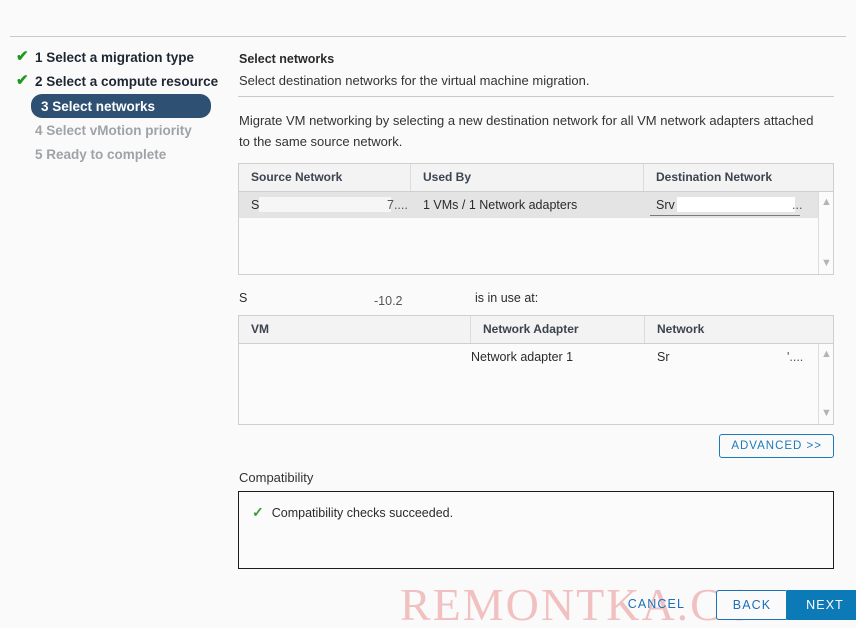 The width and height of the screenshot is (856, 628). What do you see at coordinates (825, 233) in the screenshot?
I see `networks-table-scrollbar: ▲ ▼` at bounding box center [825, 233].